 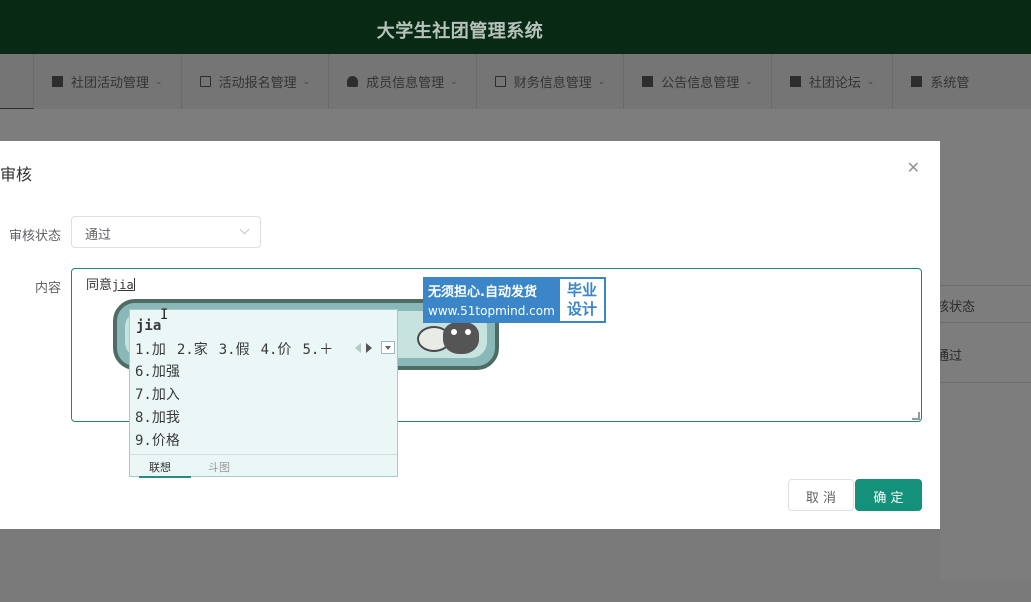 What do you see at coordinates (388, 347) in the screenshot?
I see `expand-icon` at bounding box center [388, 347].